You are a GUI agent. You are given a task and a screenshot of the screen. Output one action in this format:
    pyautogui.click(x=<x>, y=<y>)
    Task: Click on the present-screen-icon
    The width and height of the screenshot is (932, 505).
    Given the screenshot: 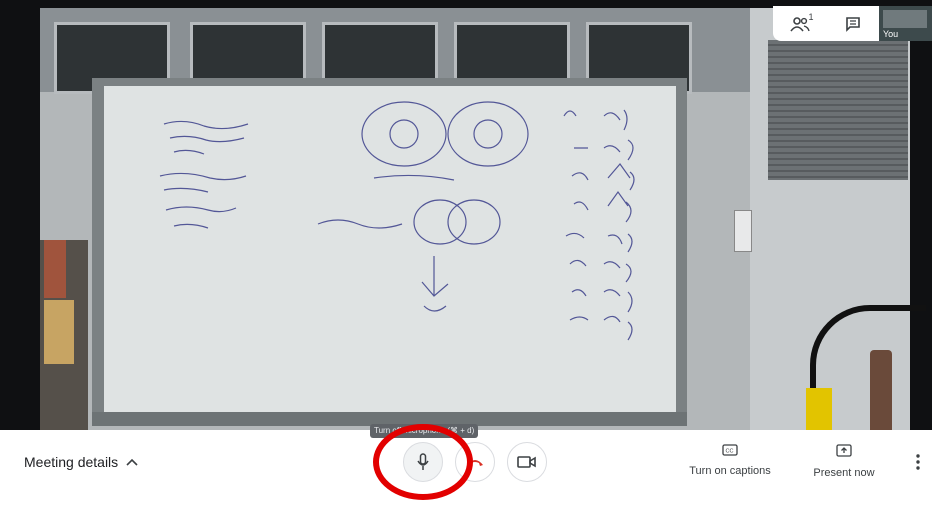 What is the action you would take?
    pyautogui.click(x=844, y=450)
    